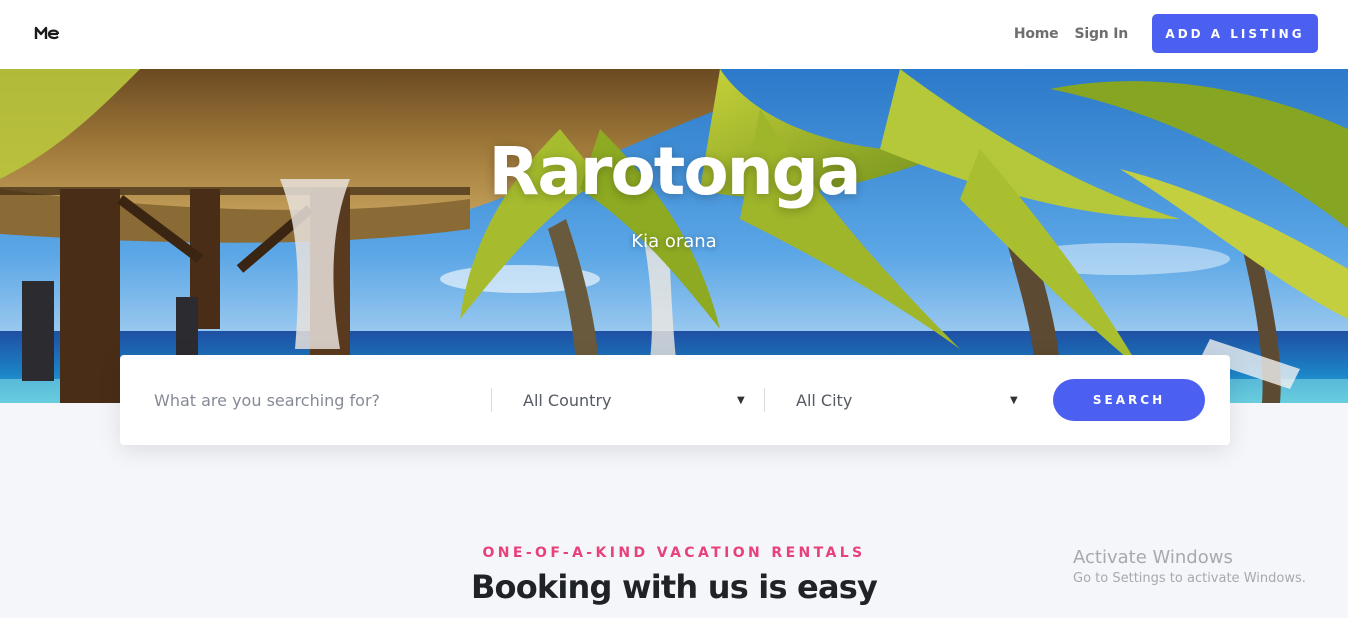 The height and width of the screenshot is (618, 1348). I want to click on nav-link-home: Home, so click(1036, 34).